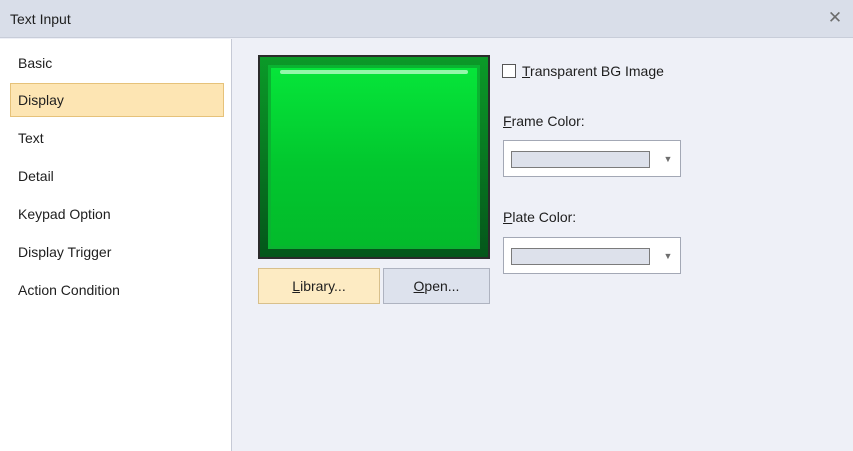  Describe the element at coordinates (374, 72) in the screenshot. I see `preview-highlight` at that location.